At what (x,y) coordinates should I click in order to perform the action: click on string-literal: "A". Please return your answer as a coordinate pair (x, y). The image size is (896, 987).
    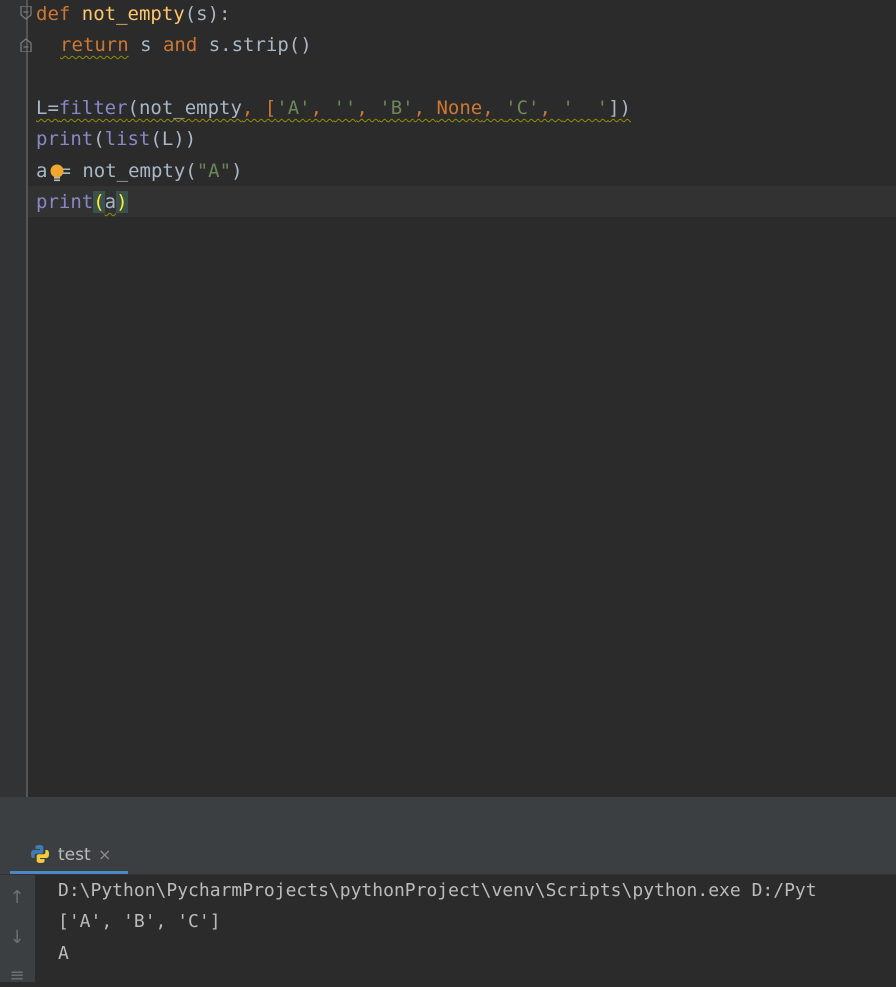
    Looking at the image, I should click on (214, 171).